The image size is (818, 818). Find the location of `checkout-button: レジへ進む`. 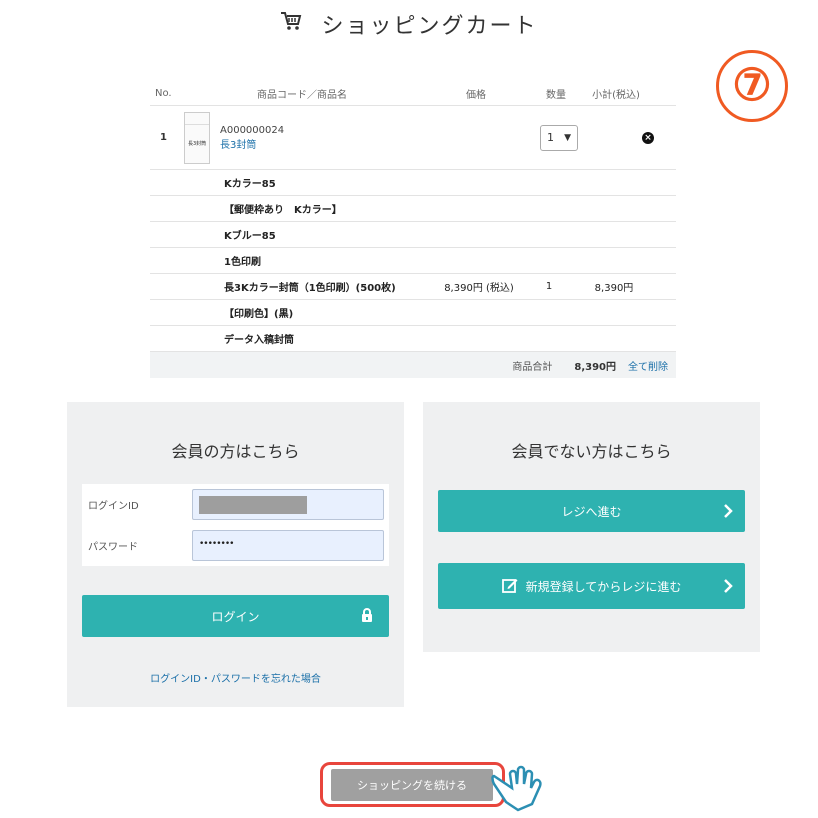

checkout-button: レジへ進む is located at coordinates (591, 511).